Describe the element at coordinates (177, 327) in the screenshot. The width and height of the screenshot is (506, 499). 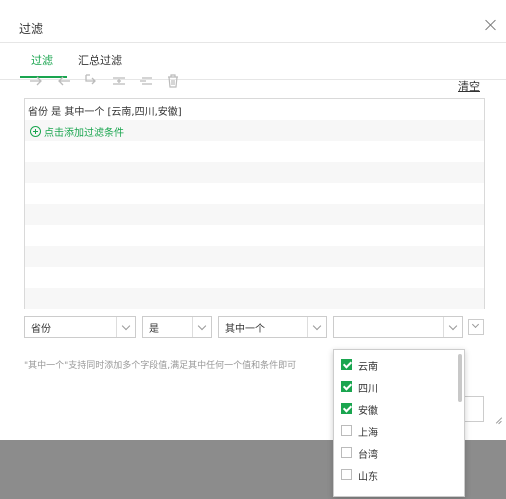
I see `operator-select: 是` at that location.